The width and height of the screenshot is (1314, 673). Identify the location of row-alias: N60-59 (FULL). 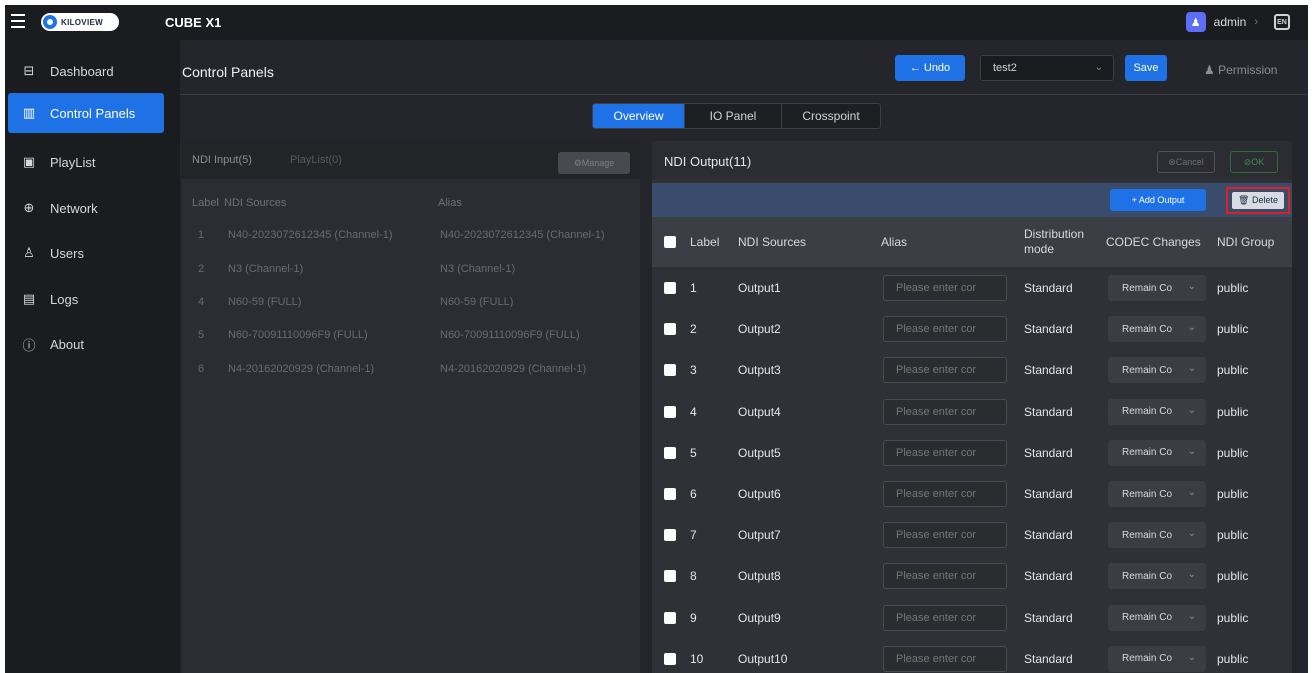
(477, 302).